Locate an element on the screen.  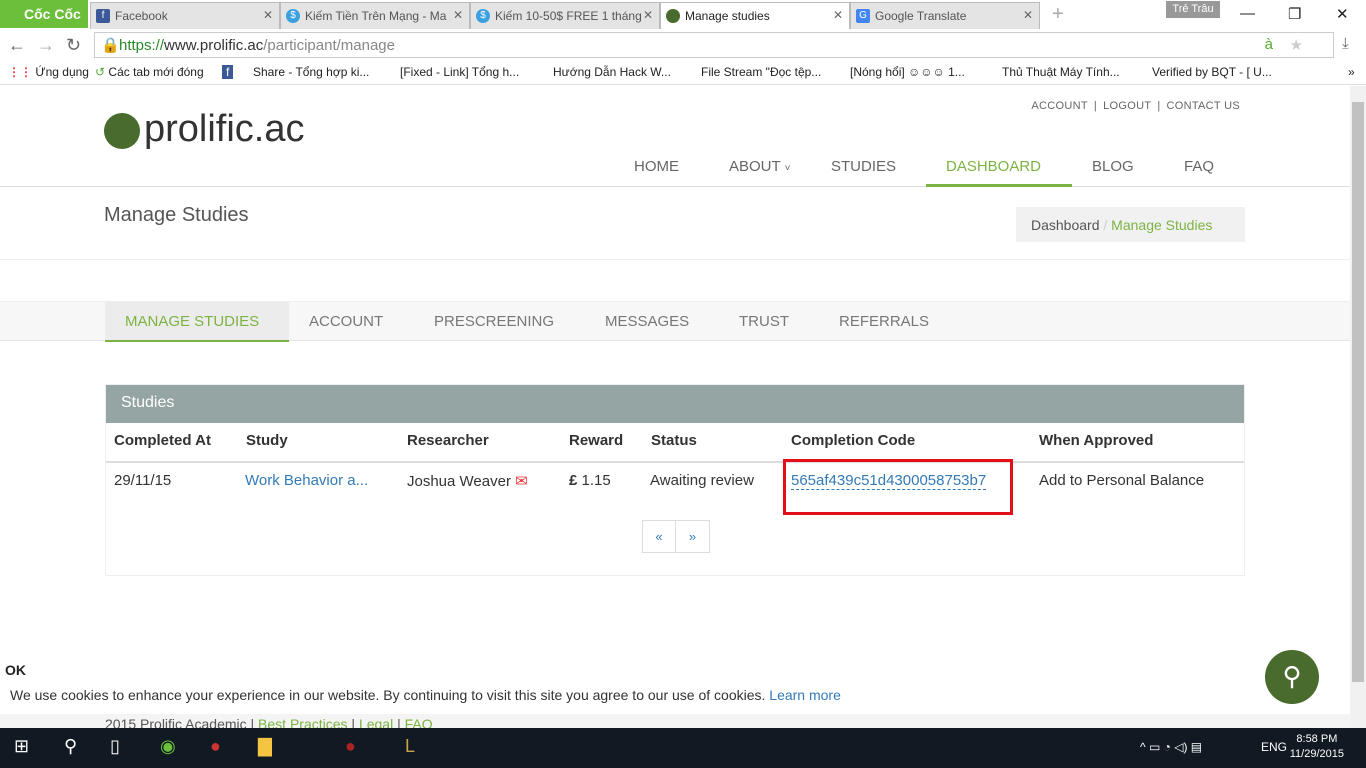
back-icon: ← is located at coordinates (17, 45).